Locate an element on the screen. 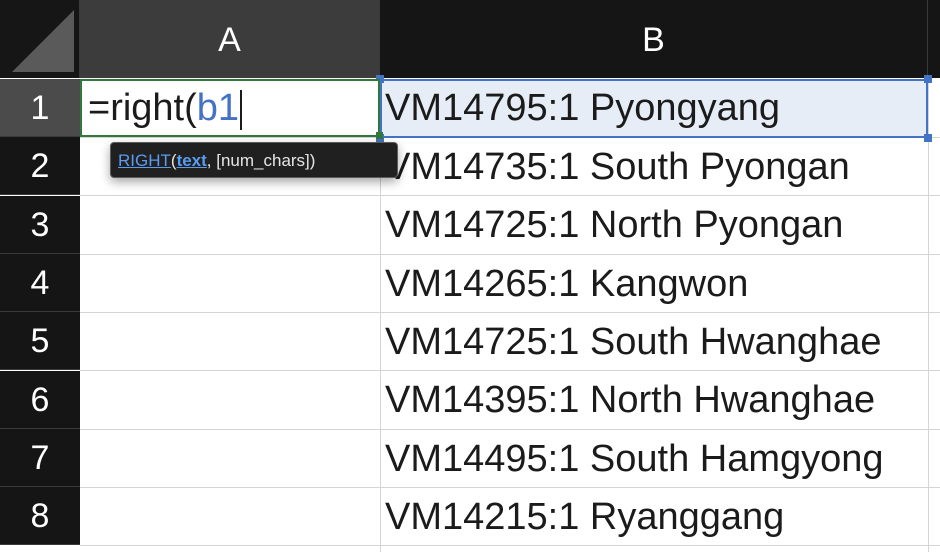  select-all-corner is located at coordinates (40, 39).